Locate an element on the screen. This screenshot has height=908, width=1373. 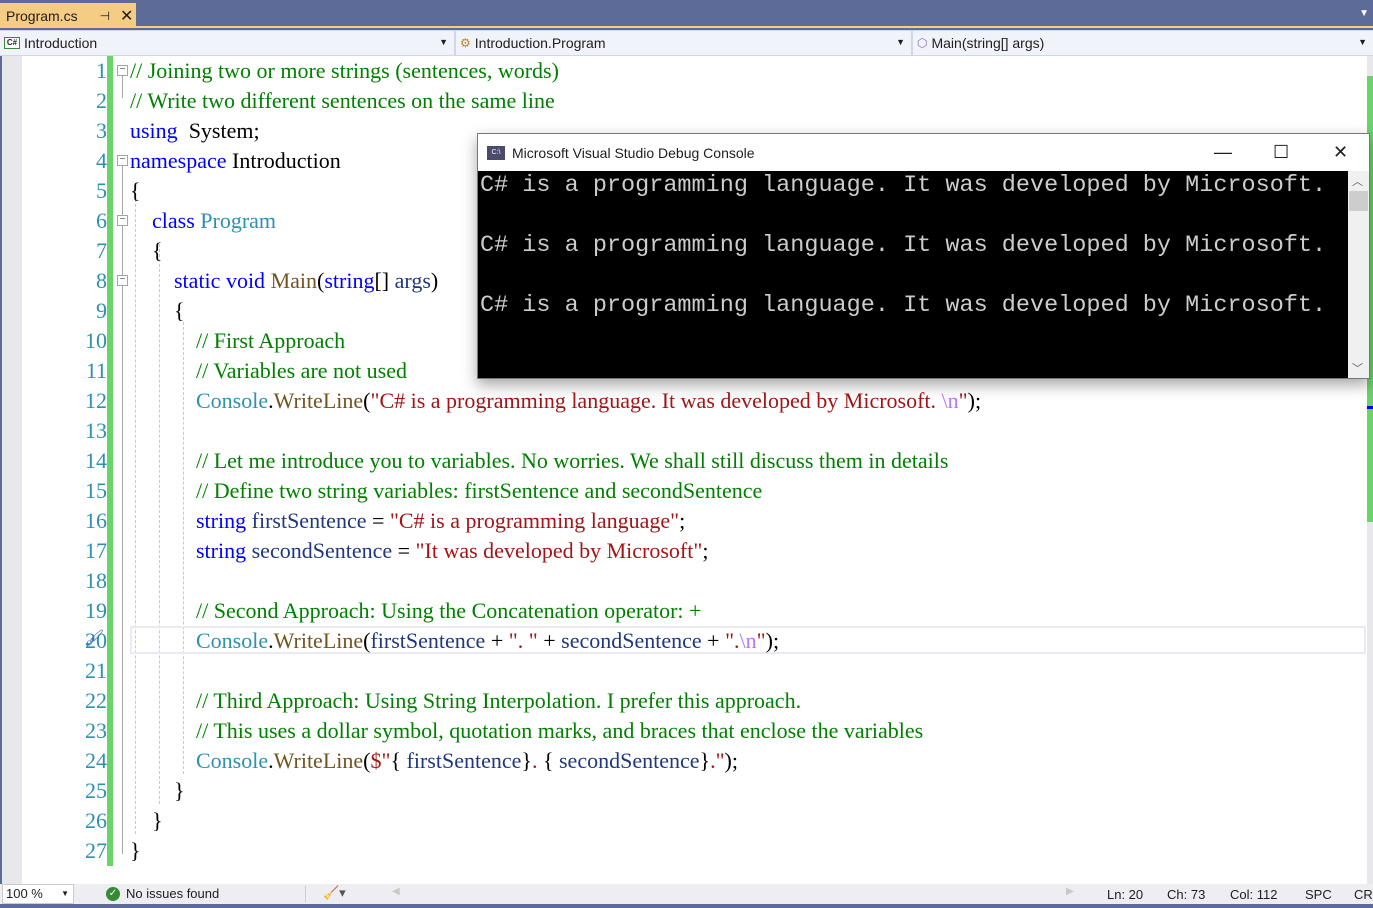
line-number: 4 is located at coordinates (101, 160).